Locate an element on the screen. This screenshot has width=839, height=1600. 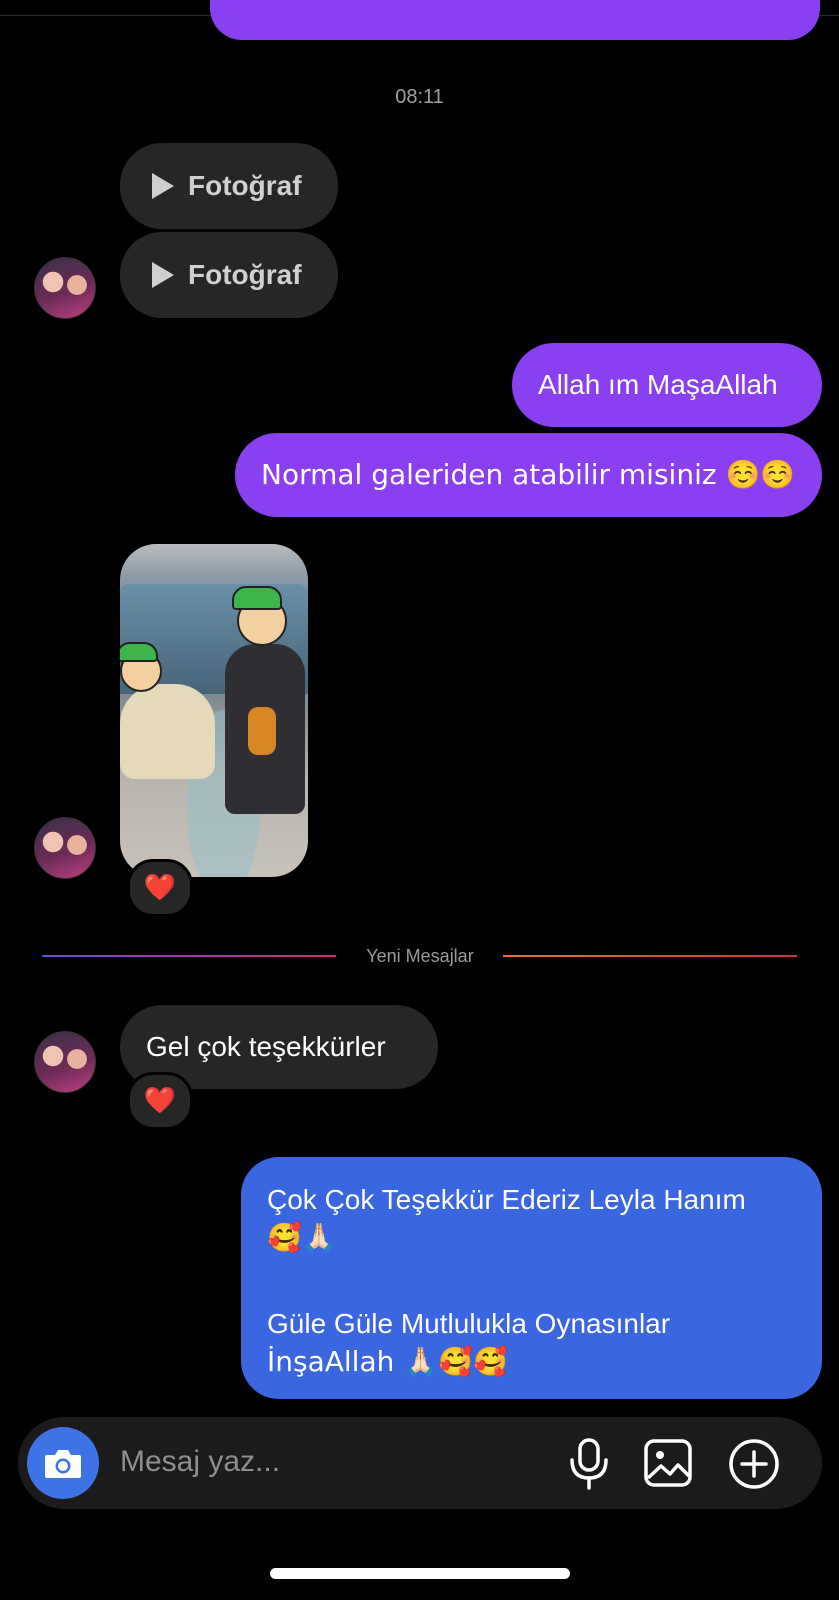
microphone-icon is located at coordinates (589, 1464).